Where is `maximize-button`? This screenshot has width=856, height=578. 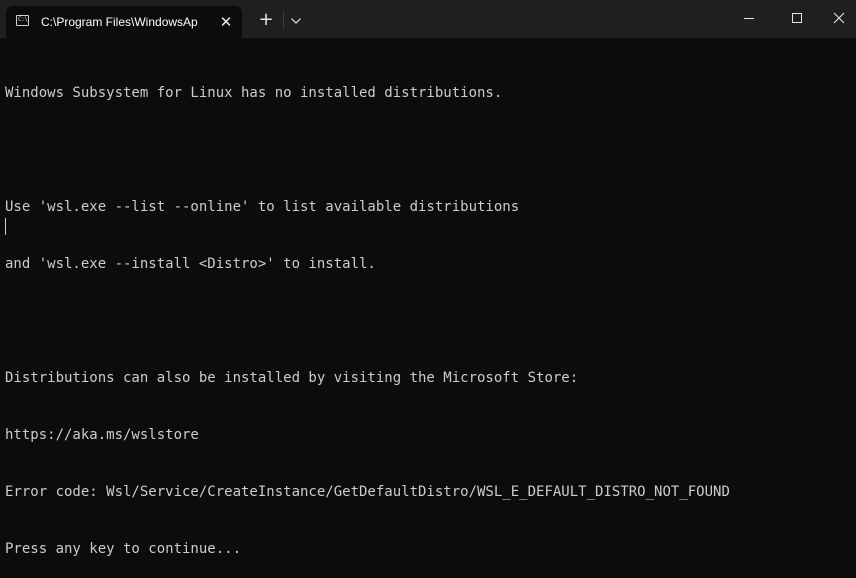
maximize-button is located at coordinates (795, 19).